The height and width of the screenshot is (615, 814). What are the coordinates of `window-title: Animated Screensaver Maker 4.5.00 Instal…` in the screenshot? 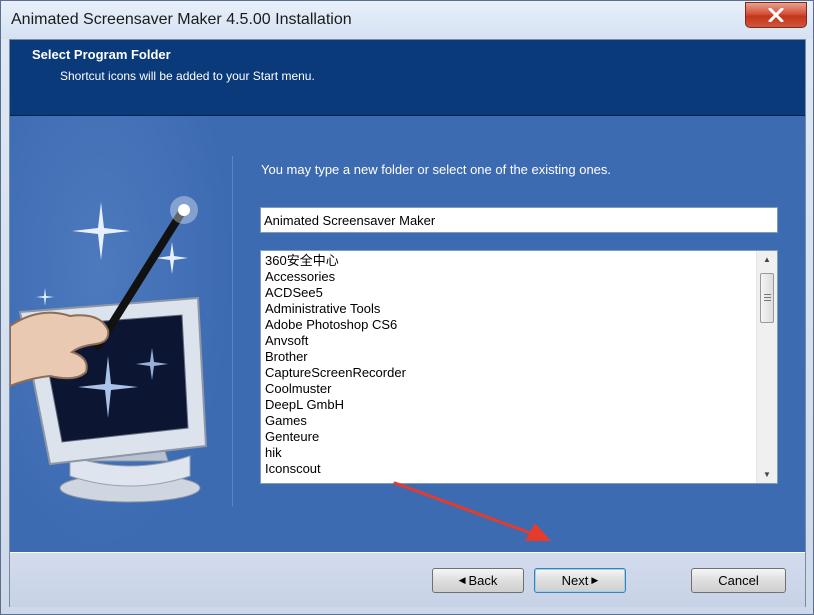 It's located at (181, 19).